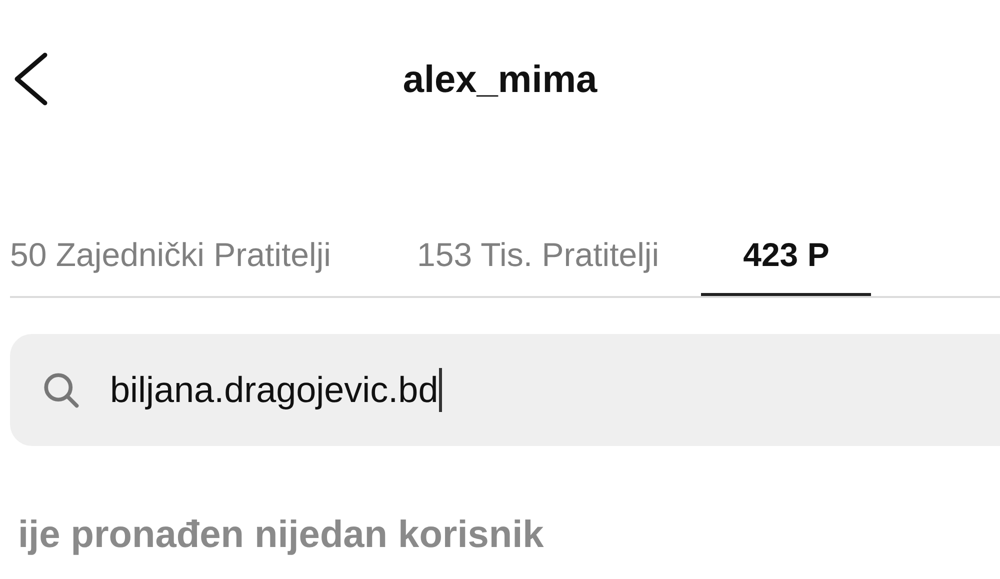  Describe the element at coordinates (538, 256) in the screenshot. I see `tab: 153 Tis. Pratitelji` at that location.